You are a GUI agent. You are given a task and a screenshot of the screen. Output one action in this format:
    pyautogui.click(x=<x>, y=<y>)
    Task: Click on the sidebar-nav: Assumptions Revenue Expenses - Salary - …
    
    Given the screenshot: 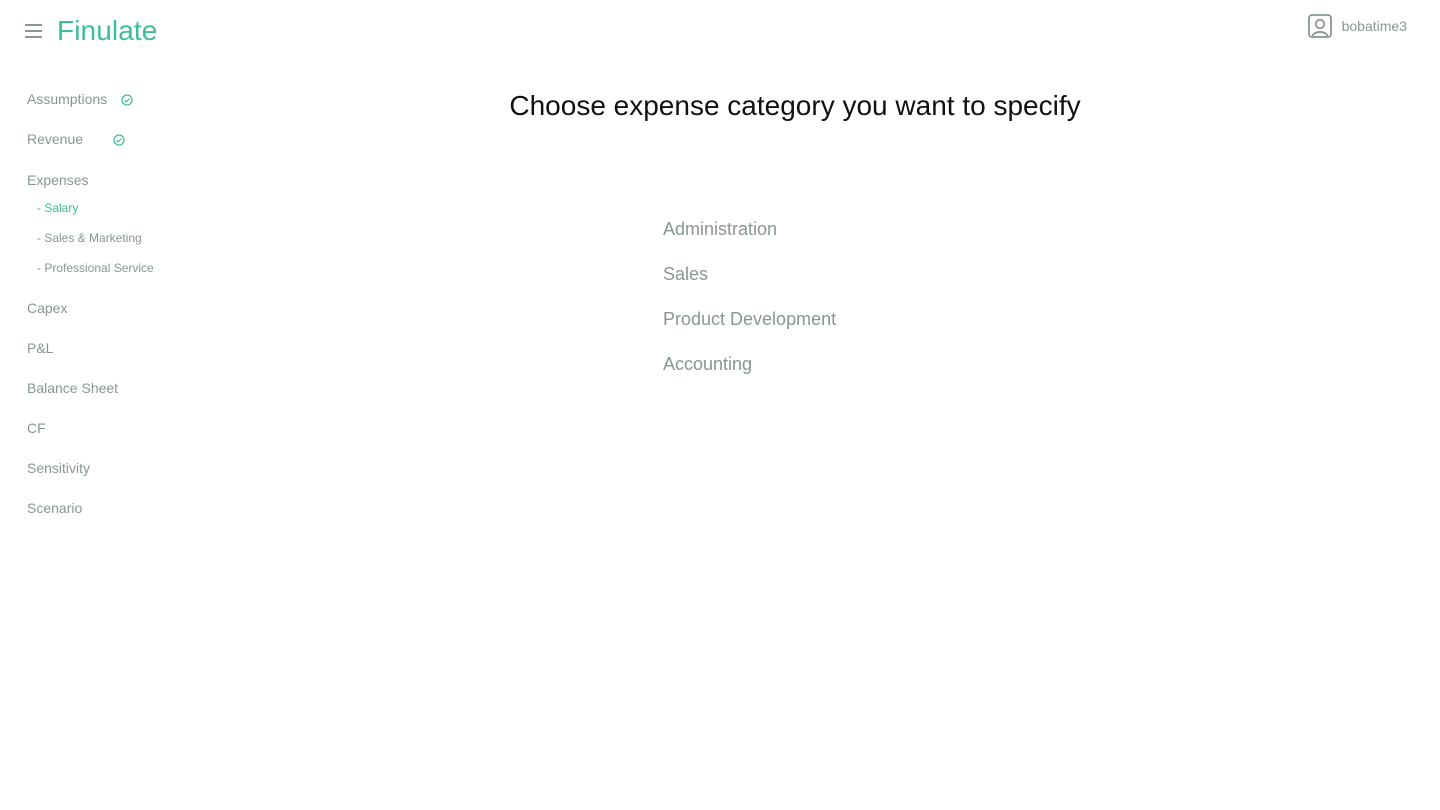 What is the action you would take?
    pyautogui.click(x=107, y=303)
    